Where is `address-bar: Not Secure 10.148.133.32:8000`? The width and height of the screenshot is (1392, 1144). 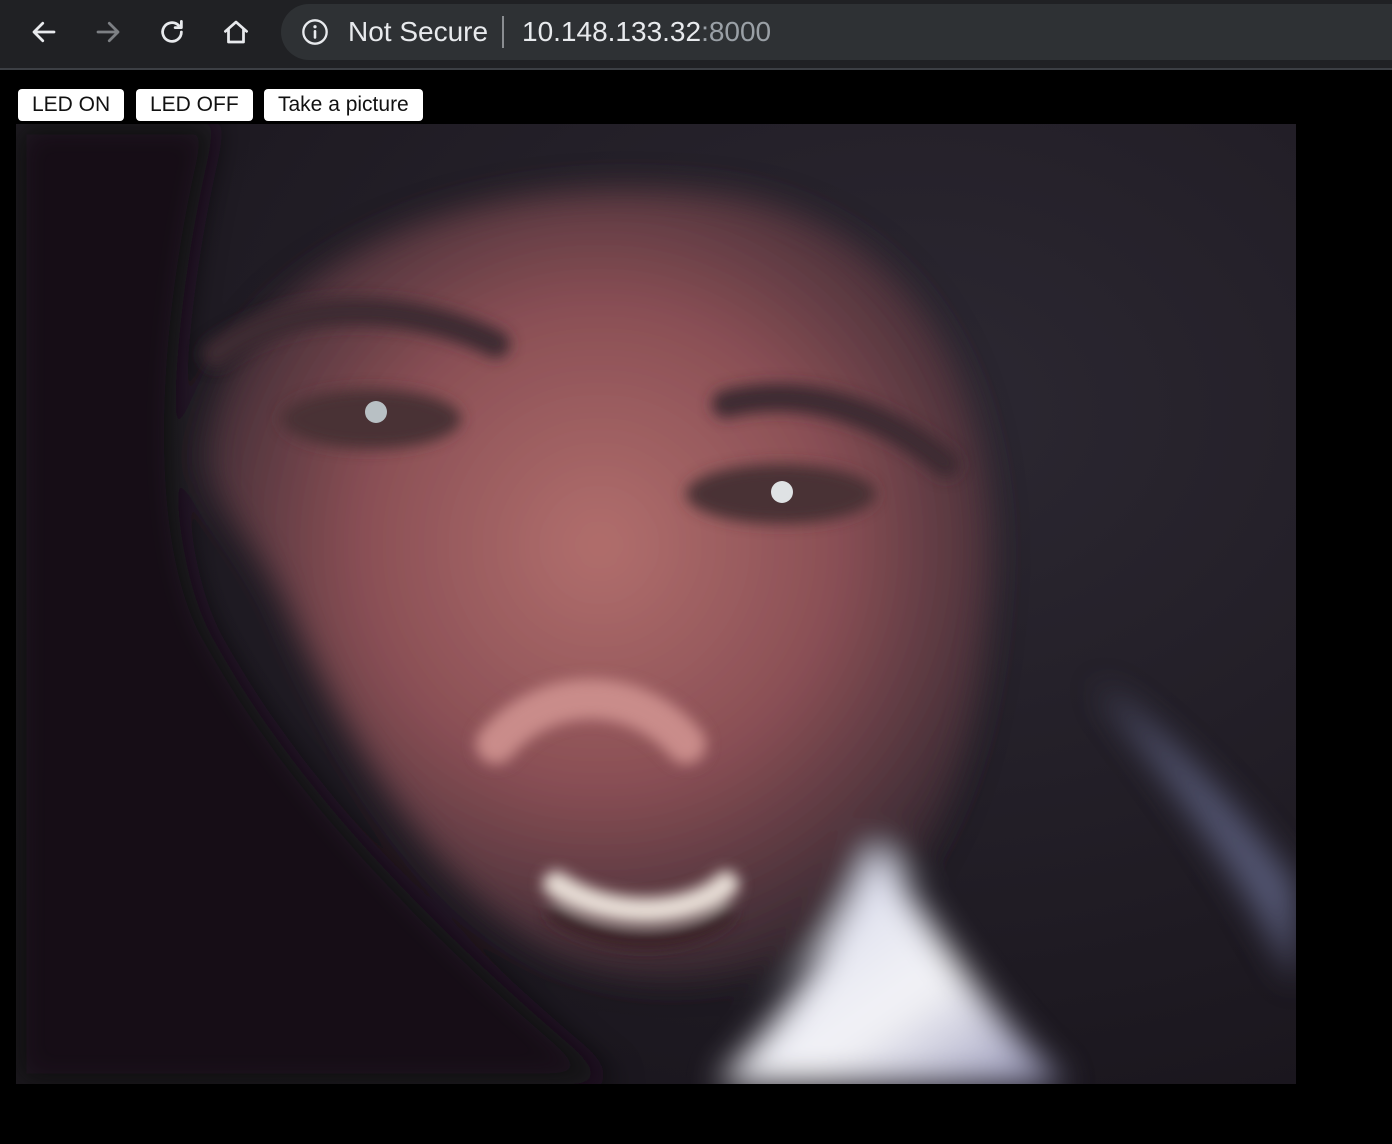
address-bar: Not Secure 10.148.133.32:8000 is located at coordinates (836, 32).